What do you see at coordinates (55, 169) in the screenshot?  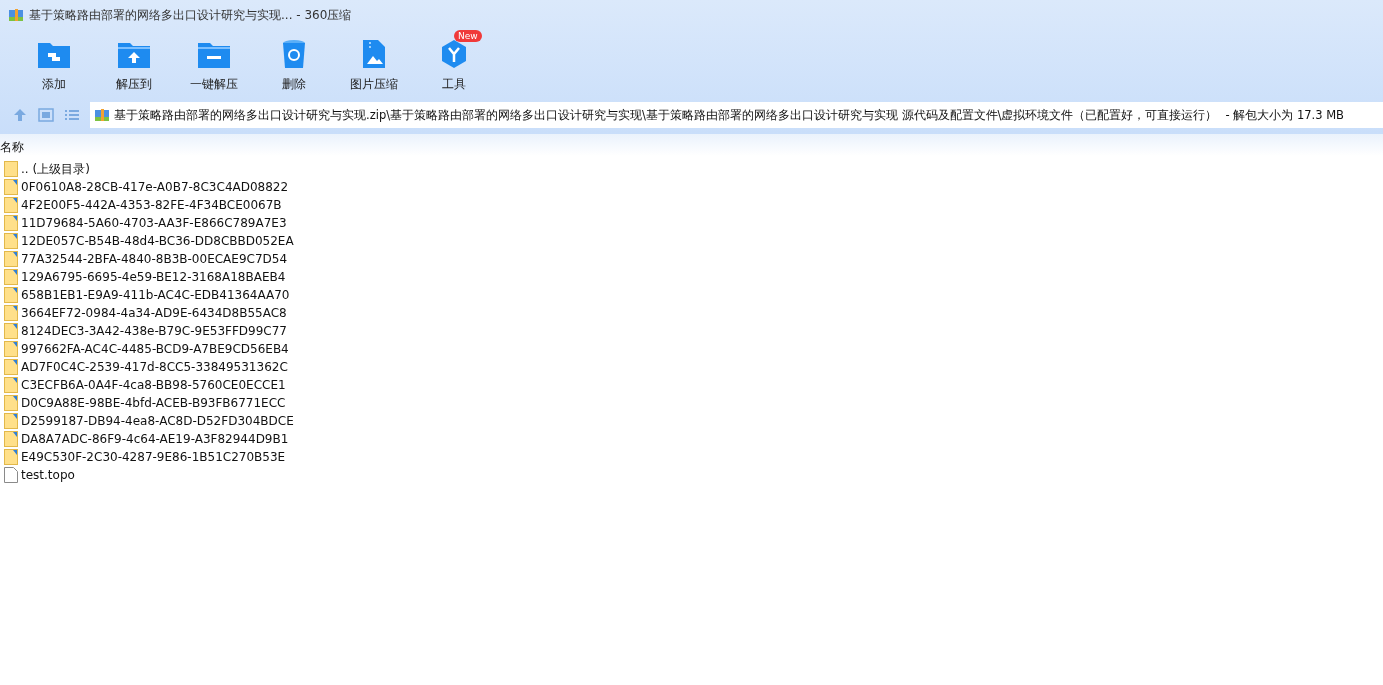 I see `file-name: .. (上级目录)` at bounding box center [55, 169].